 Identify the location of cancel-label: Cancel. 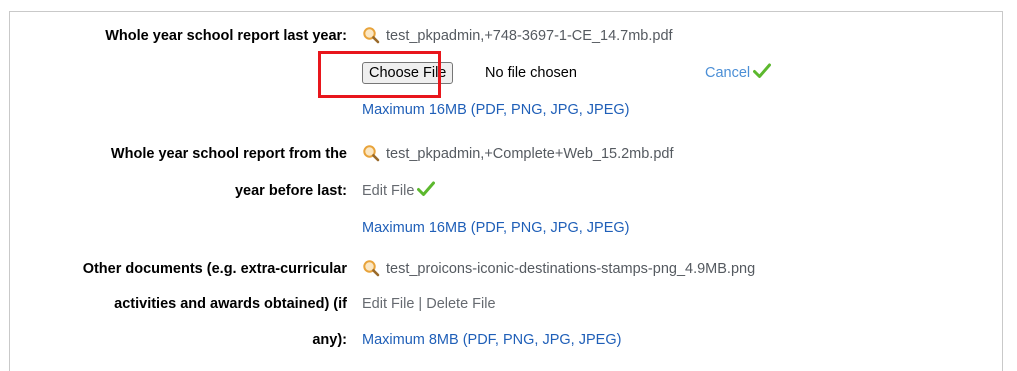
(727, 73).